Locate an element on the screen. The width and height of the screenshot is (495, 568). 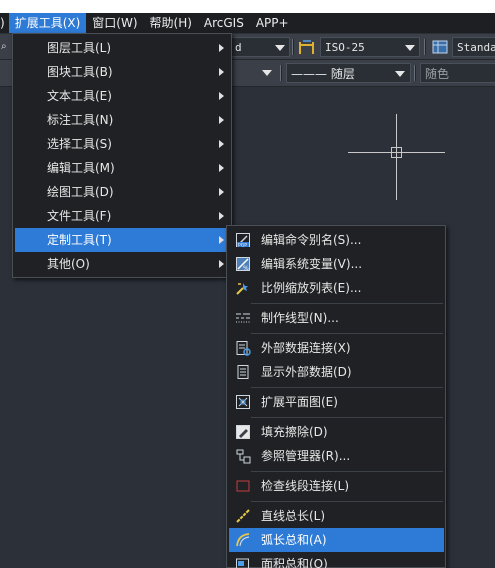
menu-item-check-segment: 检查线段连接(L) is located at coordinates (336, 486).